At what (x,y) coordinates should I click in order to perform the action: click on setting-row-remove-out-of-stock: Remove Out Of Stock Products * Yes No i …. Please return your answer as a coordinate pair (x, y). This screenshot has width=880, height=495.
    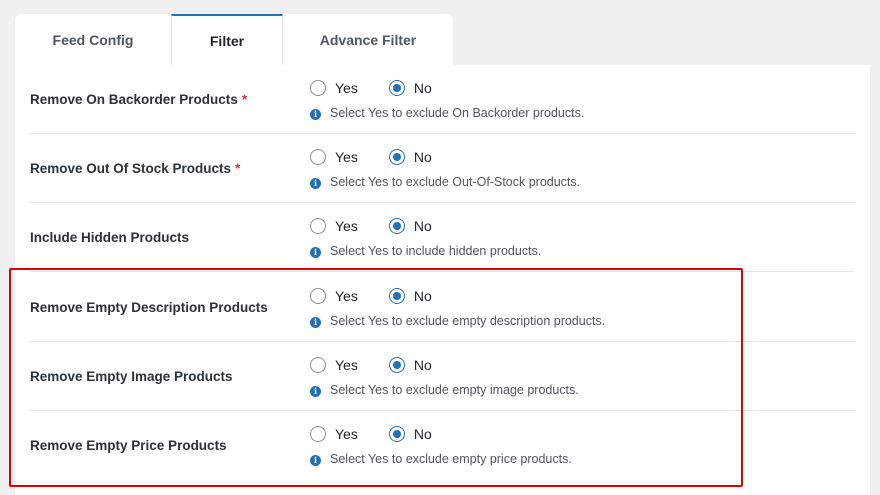
    Looking at the image, I should click on (442, 168).